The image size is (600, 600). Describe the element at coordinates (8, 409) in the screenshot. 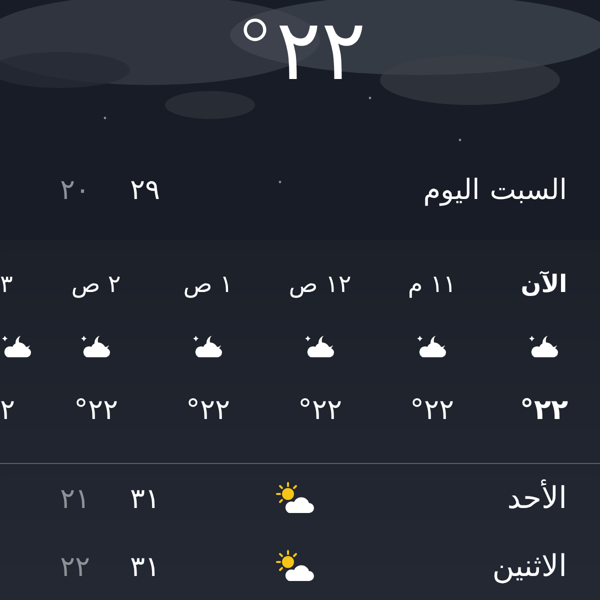

I see `hour-temperature: ٢` at that location.